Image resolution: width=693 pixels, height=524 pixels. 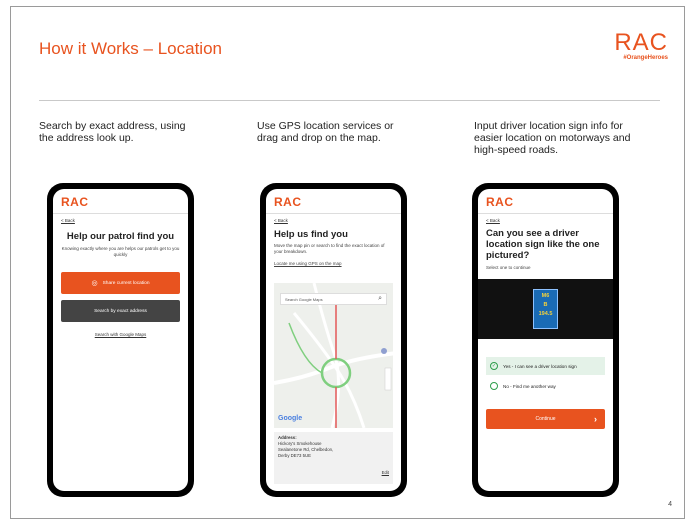 What do you see at coordinates (290, 418) in the screenshot?
I see `google-logo: Google` at bounding box center [290, 418].